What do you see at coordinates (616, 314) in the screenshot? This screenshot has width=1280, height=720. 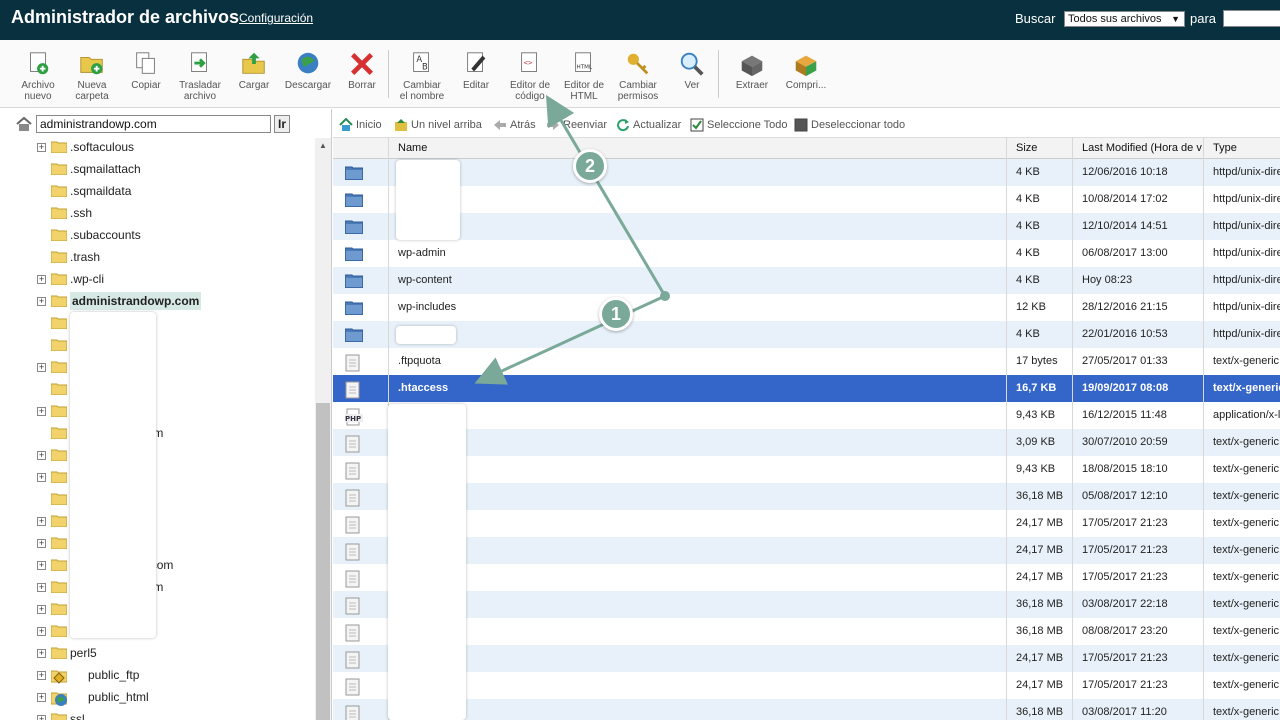 I see `callout-1: 1` at bounding box center [616, 314].